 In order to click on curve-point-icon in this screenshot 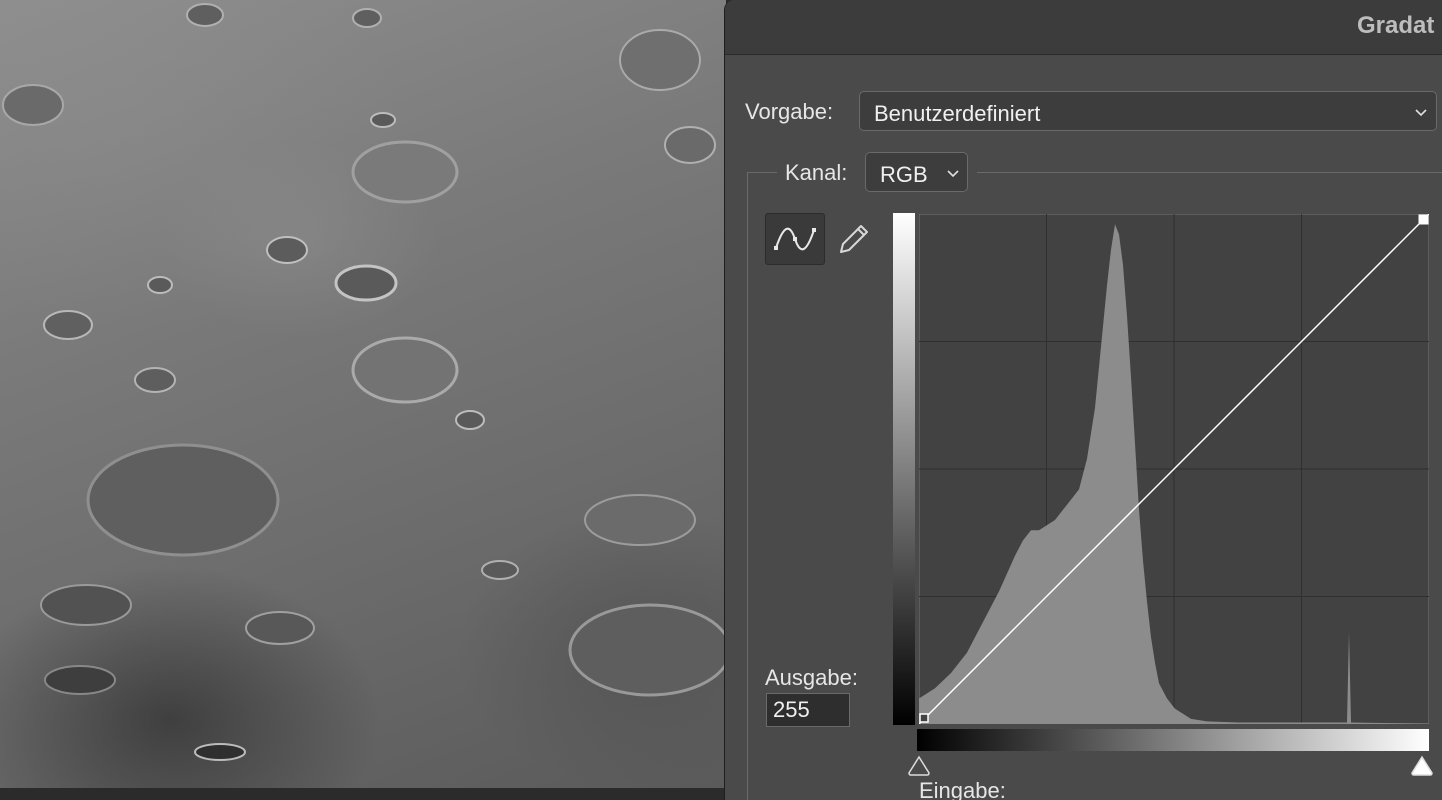, I will do `click(795, 239)`.